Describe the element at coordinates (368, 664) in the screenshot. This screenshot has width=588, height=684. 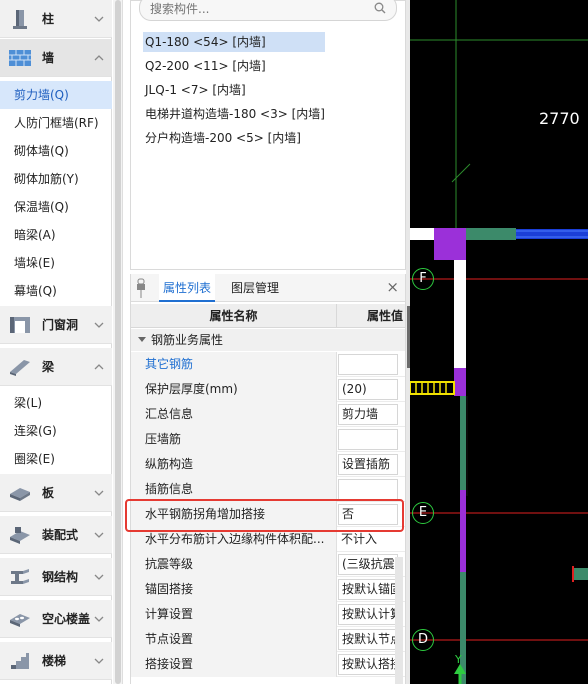
I see `property-value: 按默认搭接` at that location.